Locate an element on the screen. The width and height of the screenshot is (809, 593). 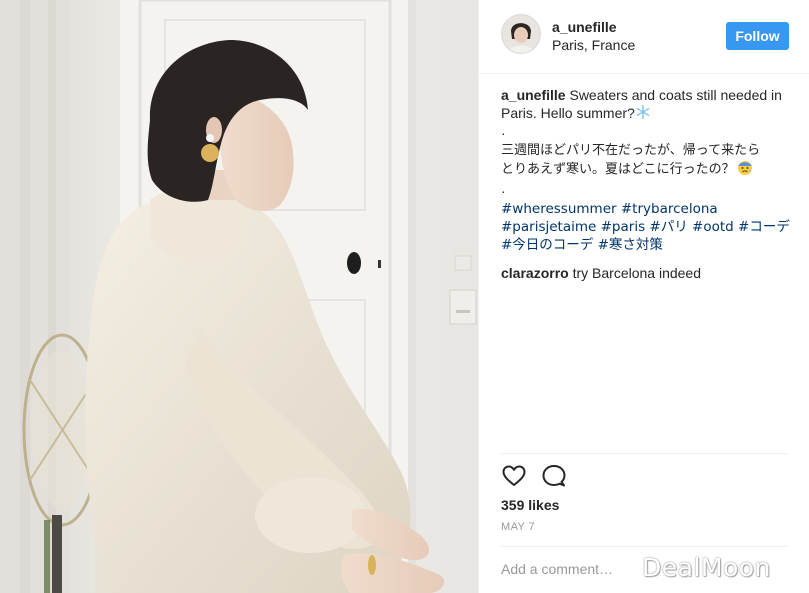
likes-count: 359 likes is located at coordinates (530, 505).